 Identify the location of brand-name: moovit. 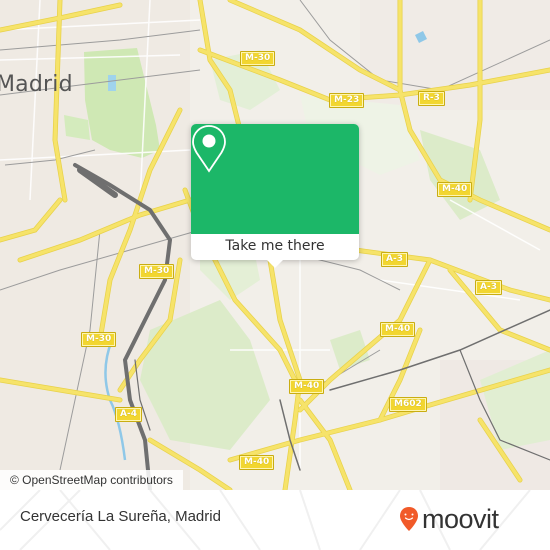
(460, 518).